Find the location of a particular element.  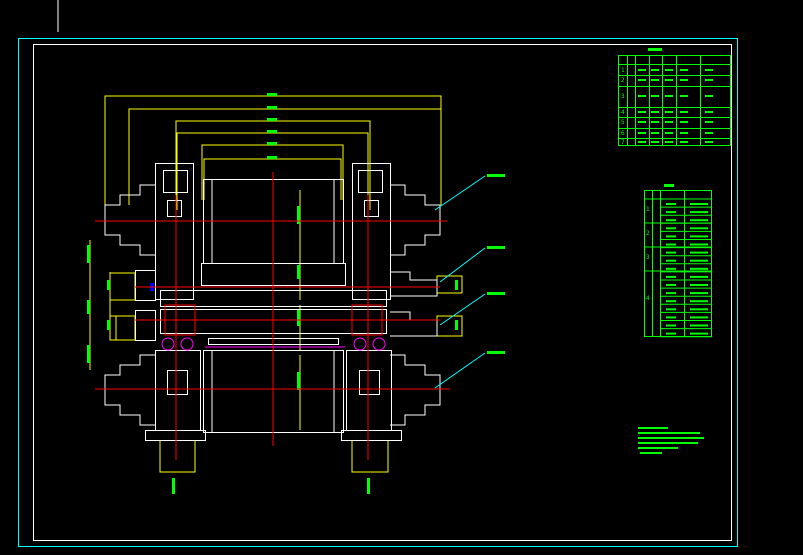

table-group-number: 1 is located at coordinates (648, 209).